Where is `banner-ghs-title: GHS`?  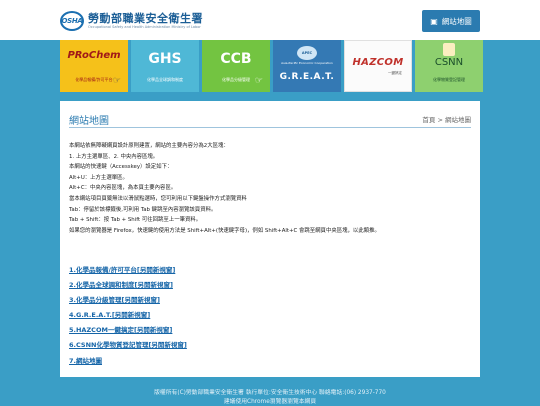 banner-ghs-title: GHS is located at coordinates (165, 59).